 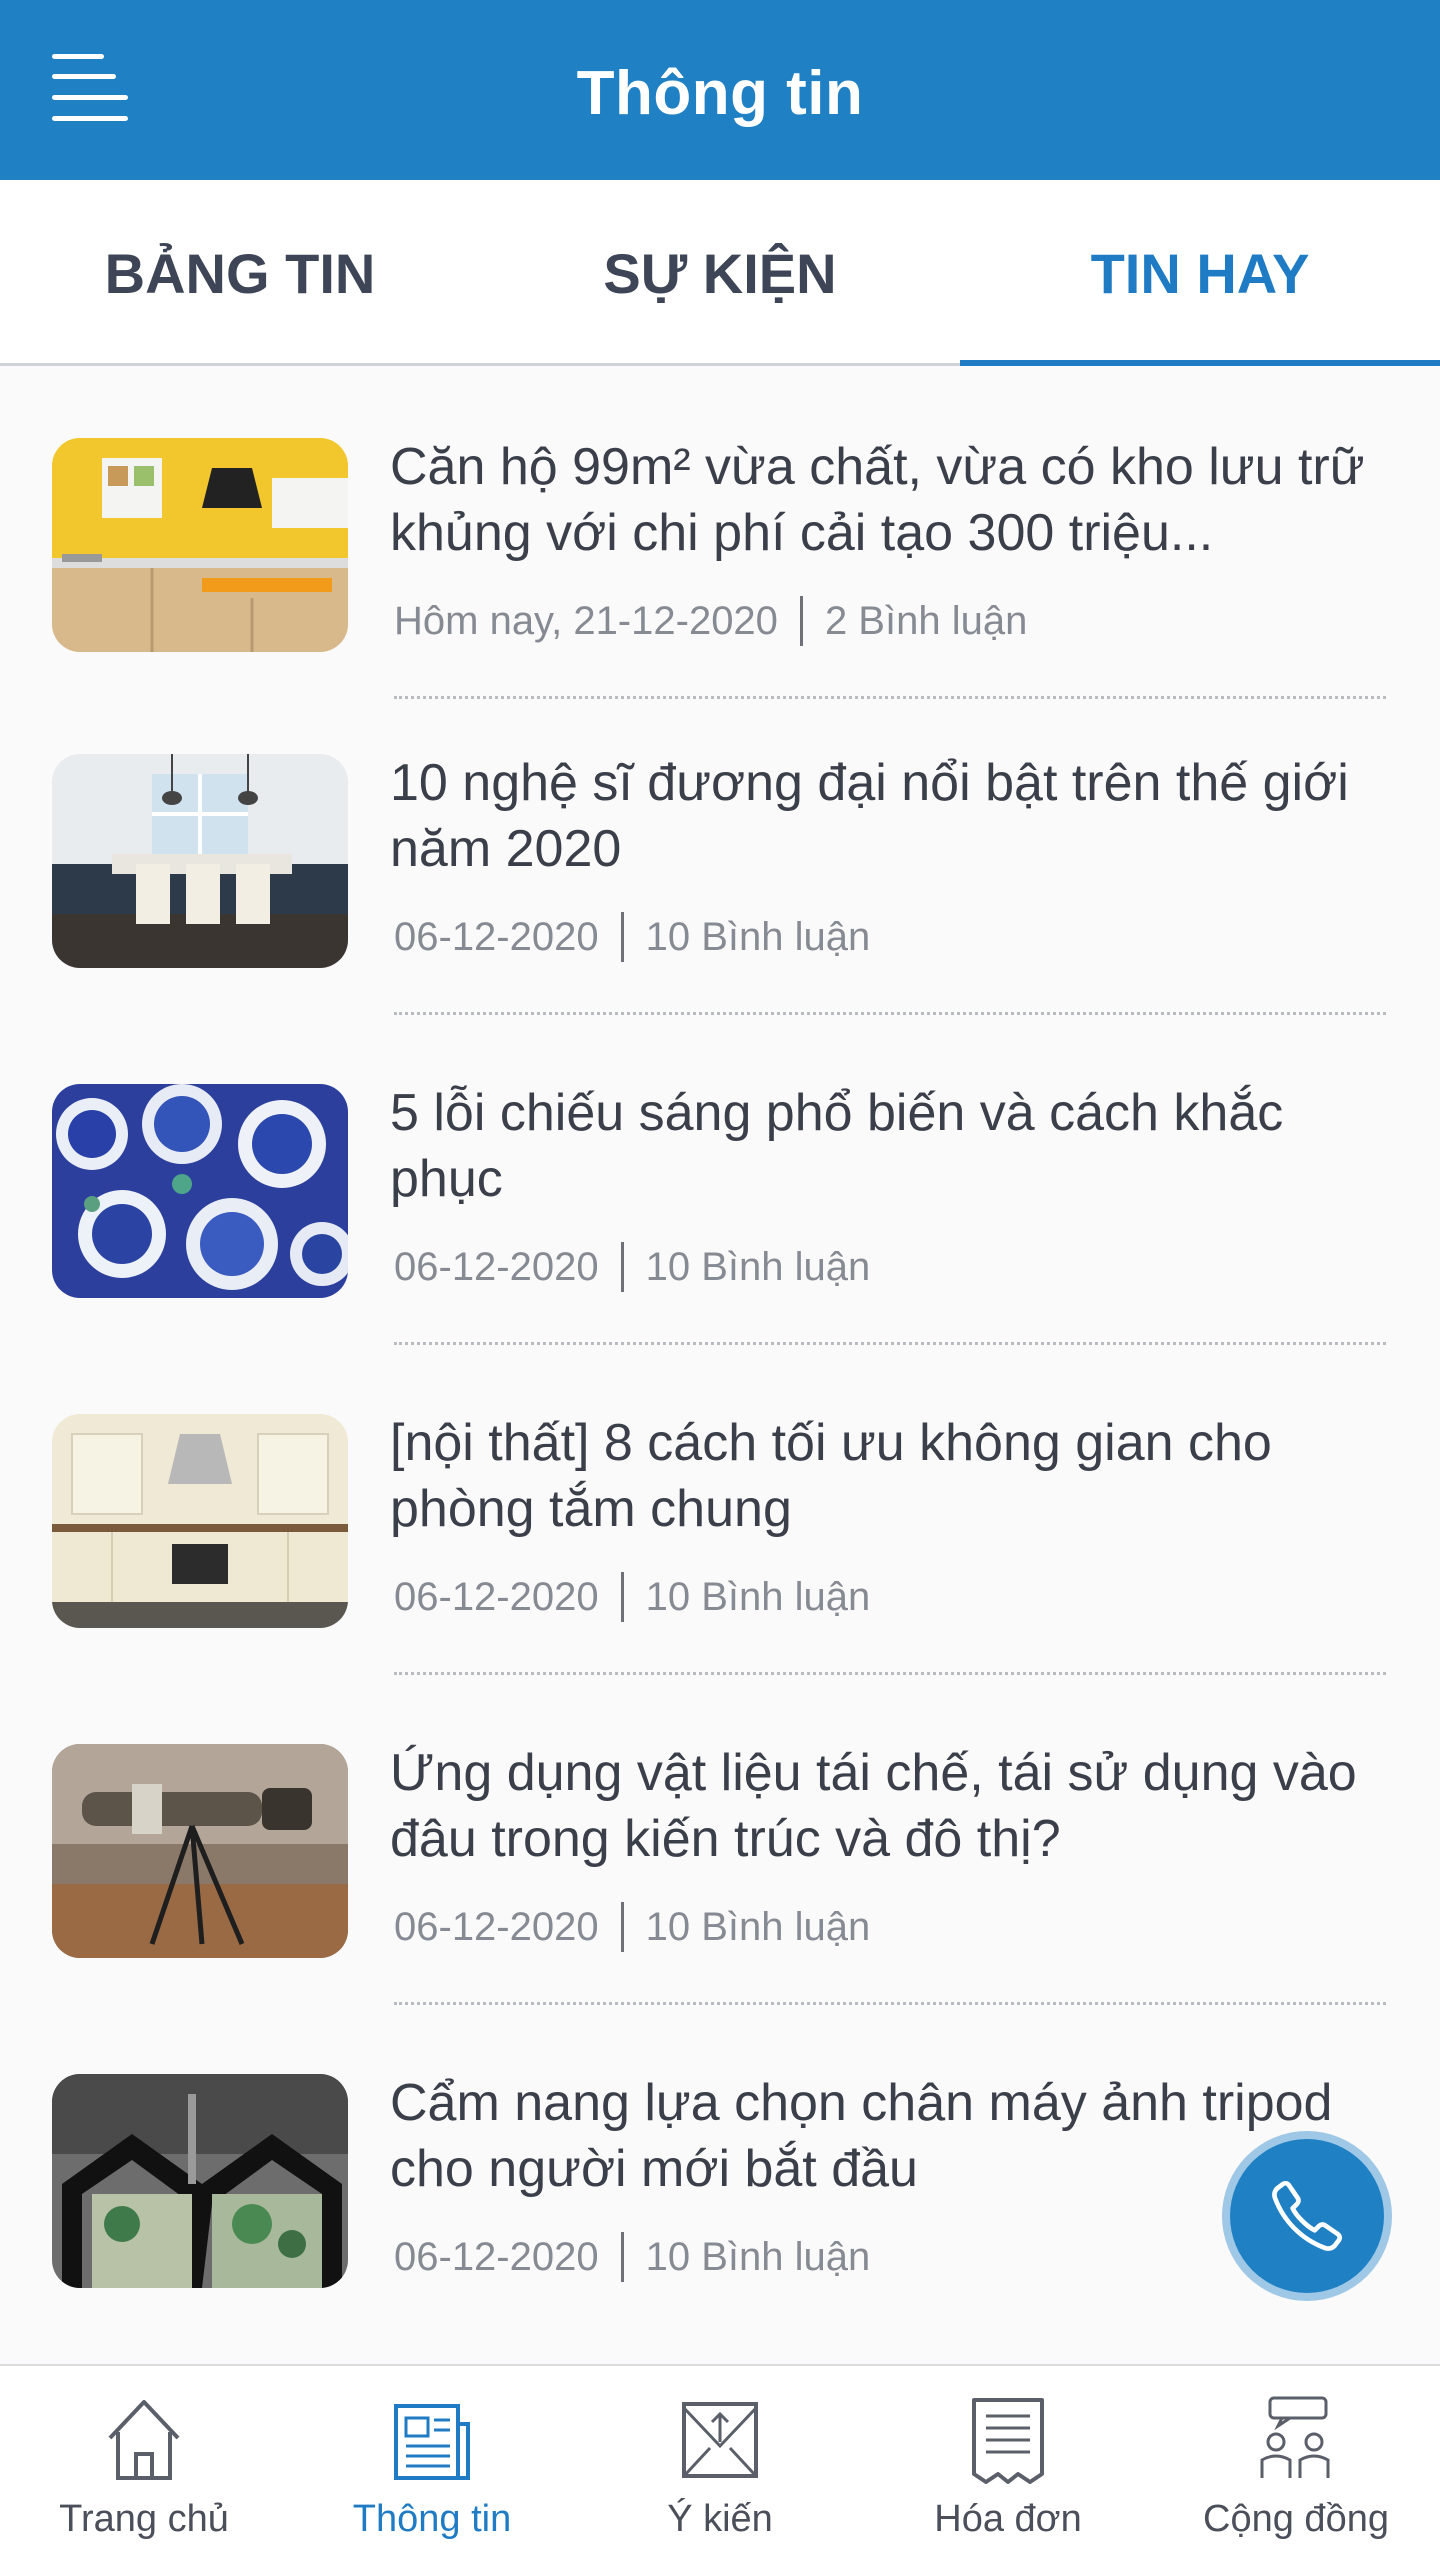 I want to click on nav-cong-dong: Cộng đồng, so click(x=1296, y=2463).